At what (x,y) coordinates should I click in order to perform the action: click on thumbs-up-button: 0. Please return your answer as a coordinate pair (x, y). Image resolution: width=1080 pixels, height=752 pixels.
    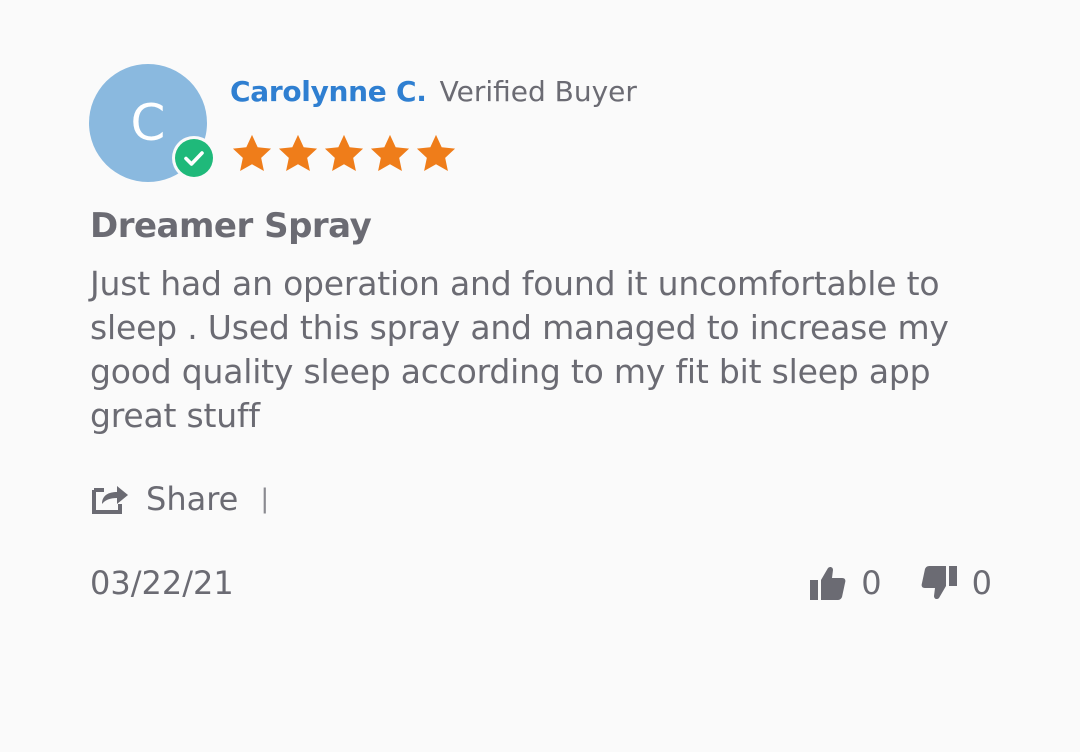
    Looking at the image, I should click on (845, 583).